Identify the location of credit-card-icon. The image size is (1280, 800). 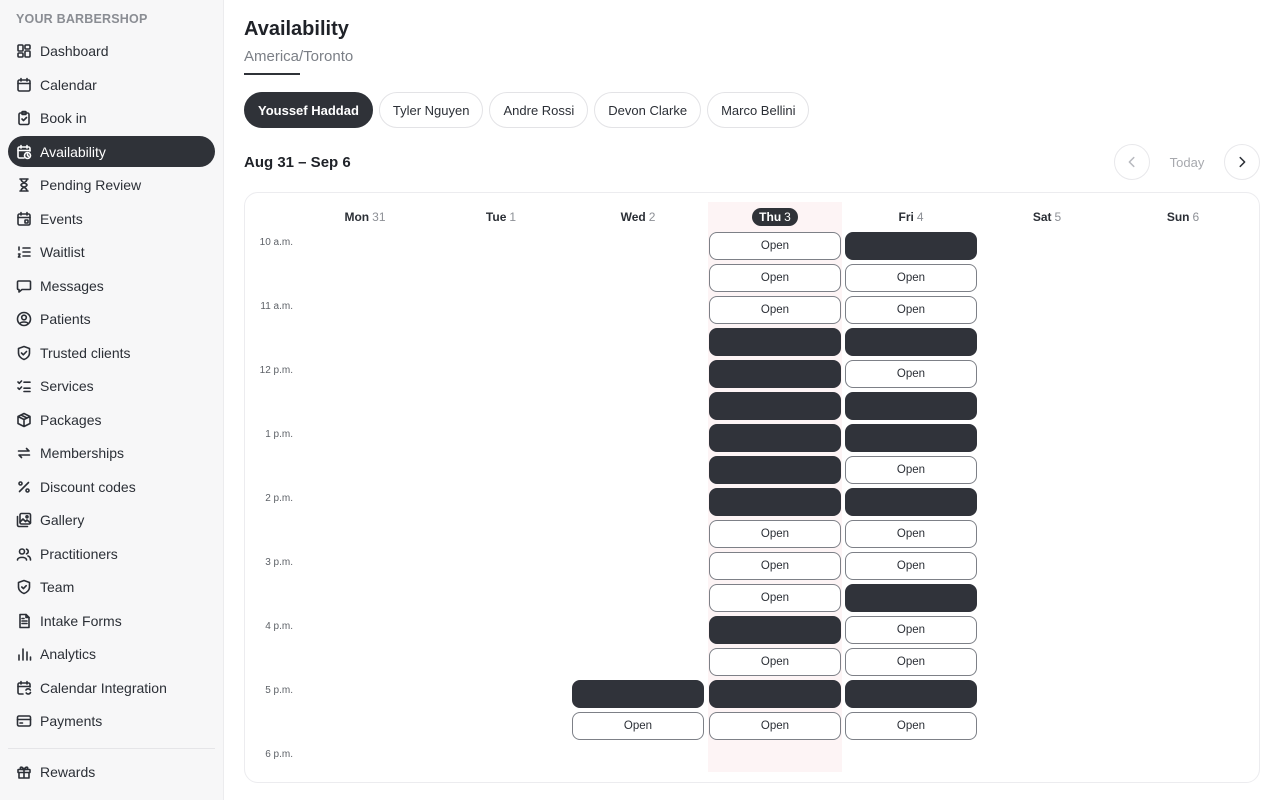
(24, 721).